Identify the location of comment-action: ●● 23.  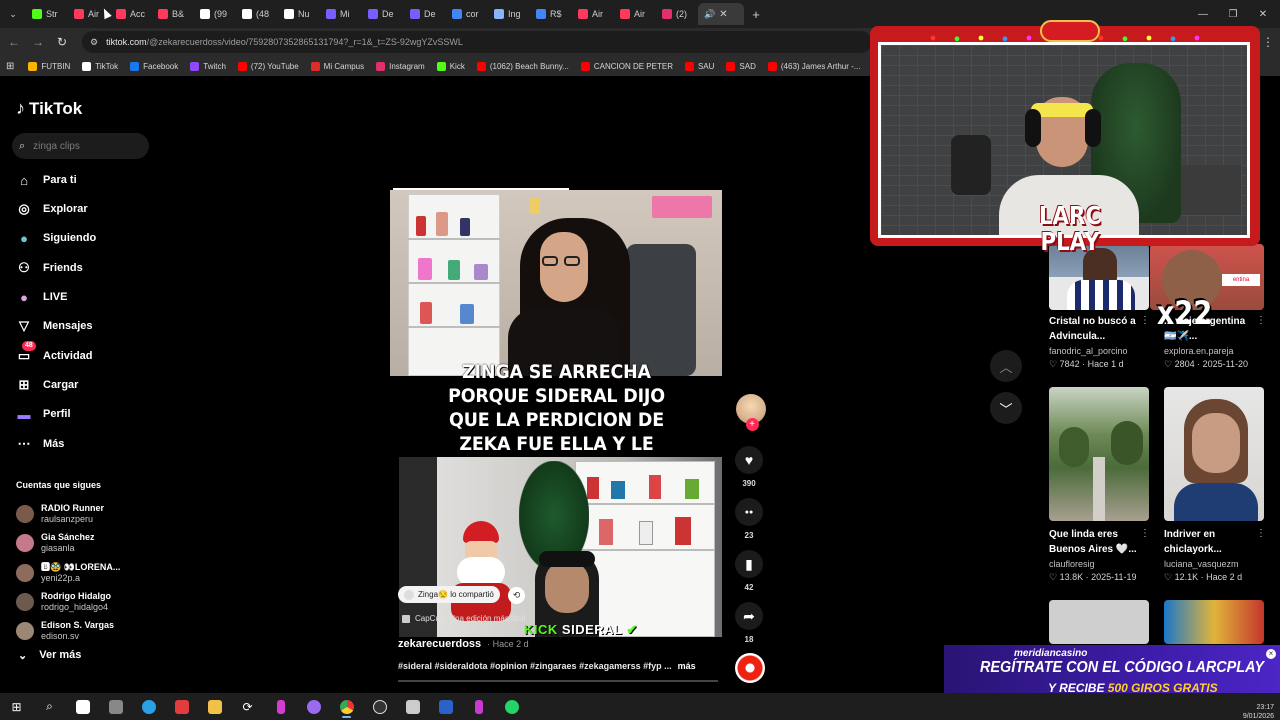
(749, 519).